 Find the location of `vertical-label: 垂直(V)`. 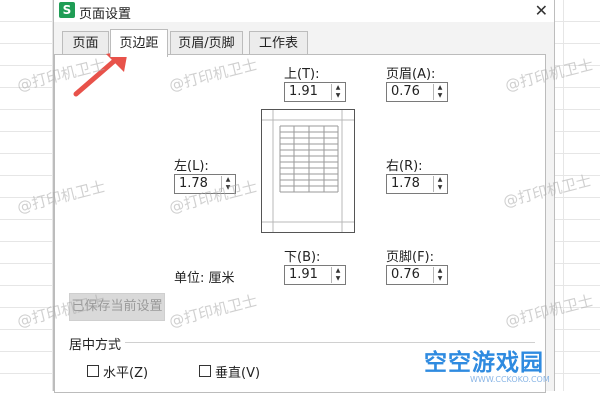

vertical-label: 垂直(V) is located at coordinates (237, 371).